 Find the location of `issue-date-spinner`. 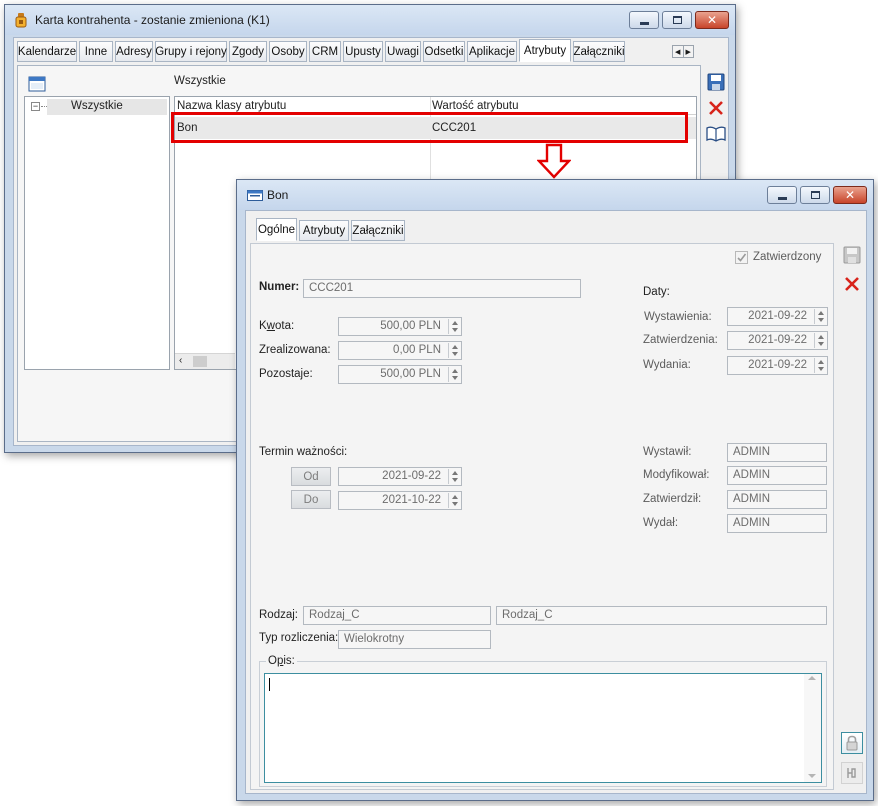

issue-date-spinner is located at coordinates (820, 316).